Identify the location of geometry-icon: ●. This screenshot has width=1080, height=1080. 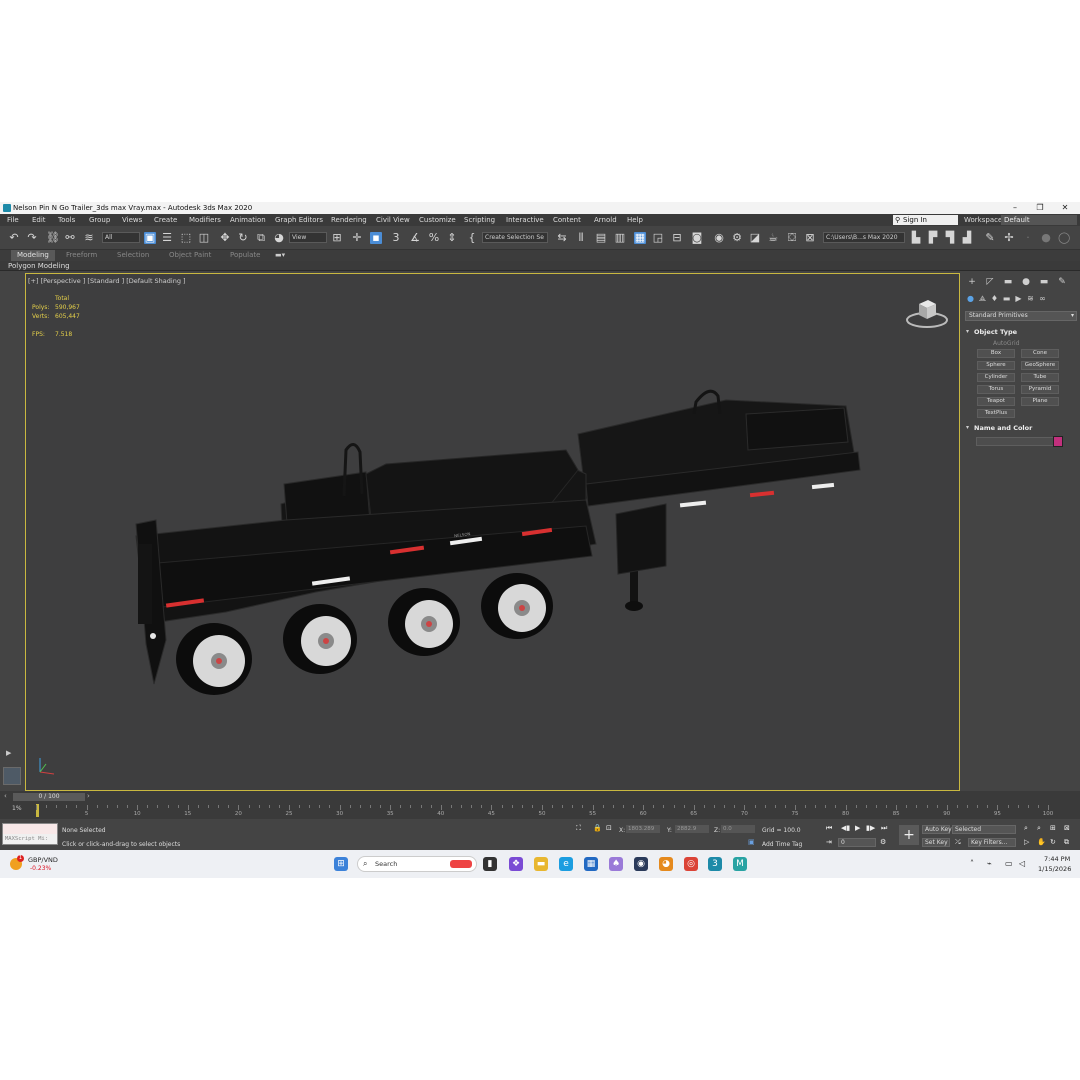
(970, 298).